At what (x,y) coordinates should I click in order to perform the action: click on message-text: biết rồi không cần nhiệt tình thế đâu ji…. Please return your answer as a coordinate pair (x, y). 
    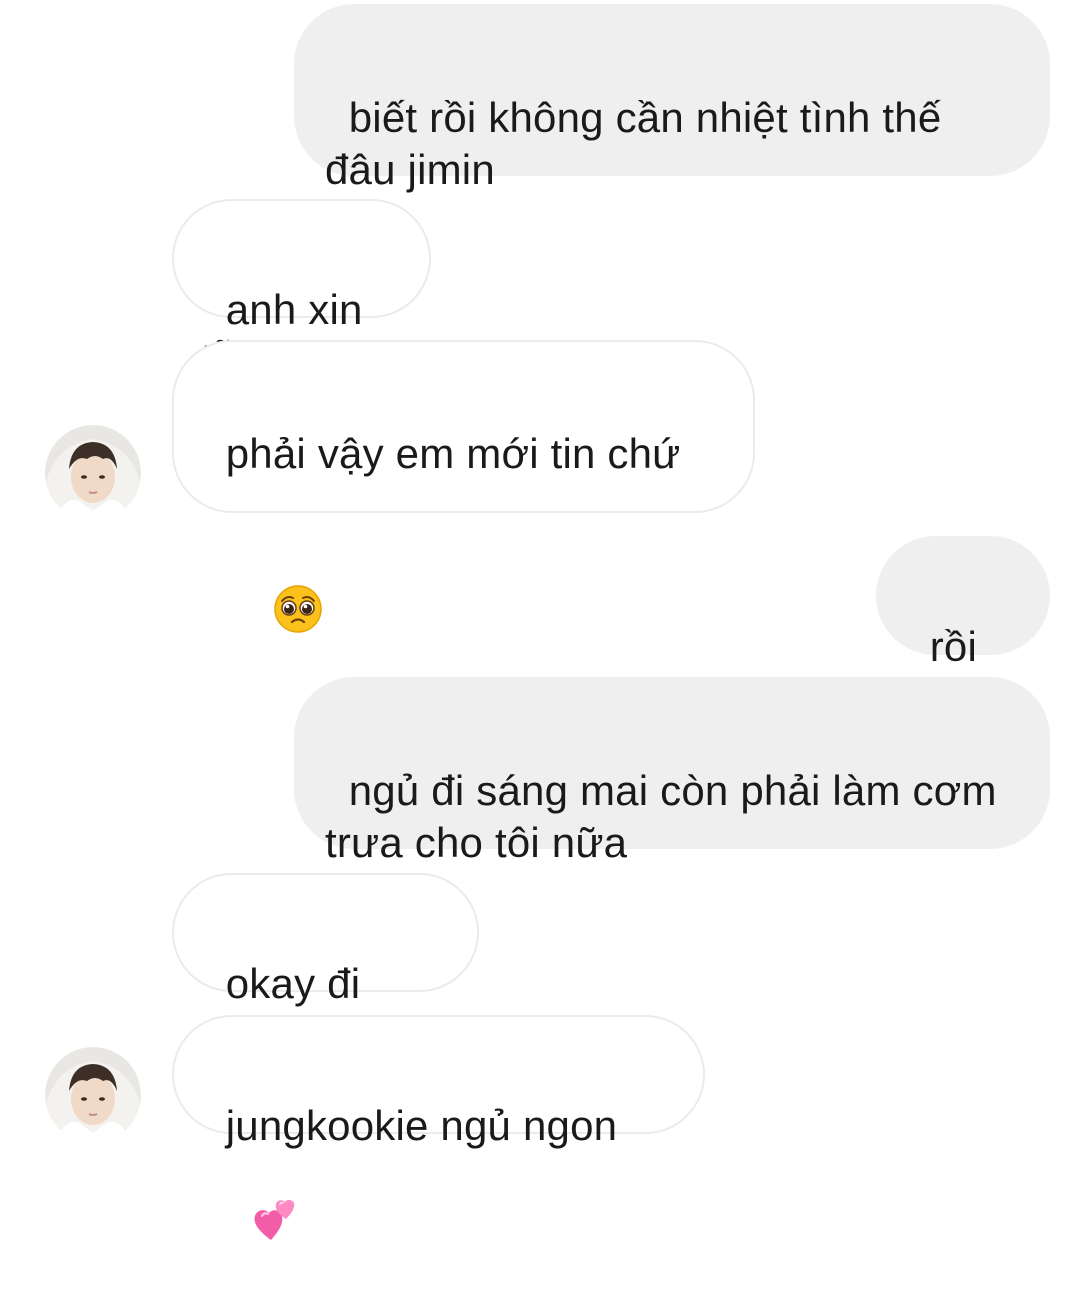
    Looking at the image, I should click on (633, 143).